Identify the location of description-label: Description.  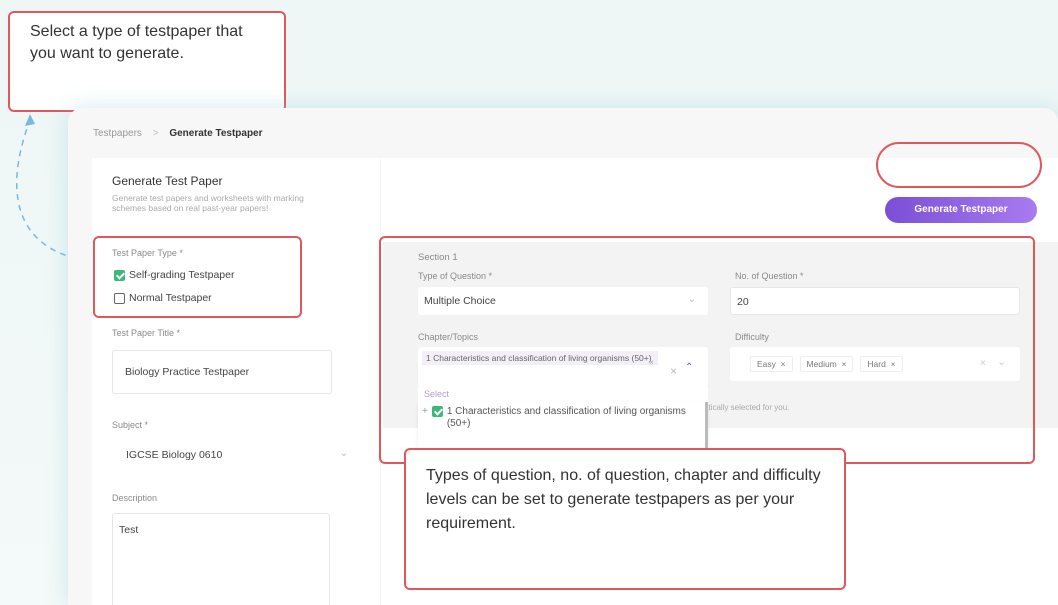
(135, 498).